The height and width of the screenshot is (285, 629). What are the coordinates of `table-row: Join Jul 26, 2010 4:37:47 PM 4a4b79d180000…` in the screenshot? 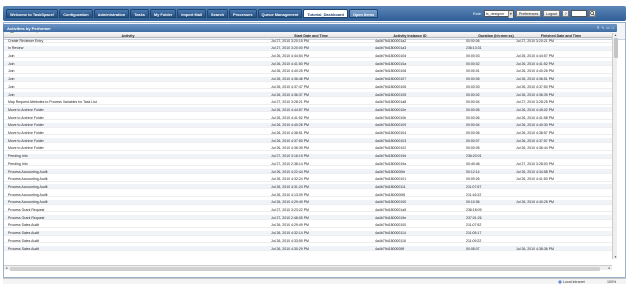 It's located at (309, 87).